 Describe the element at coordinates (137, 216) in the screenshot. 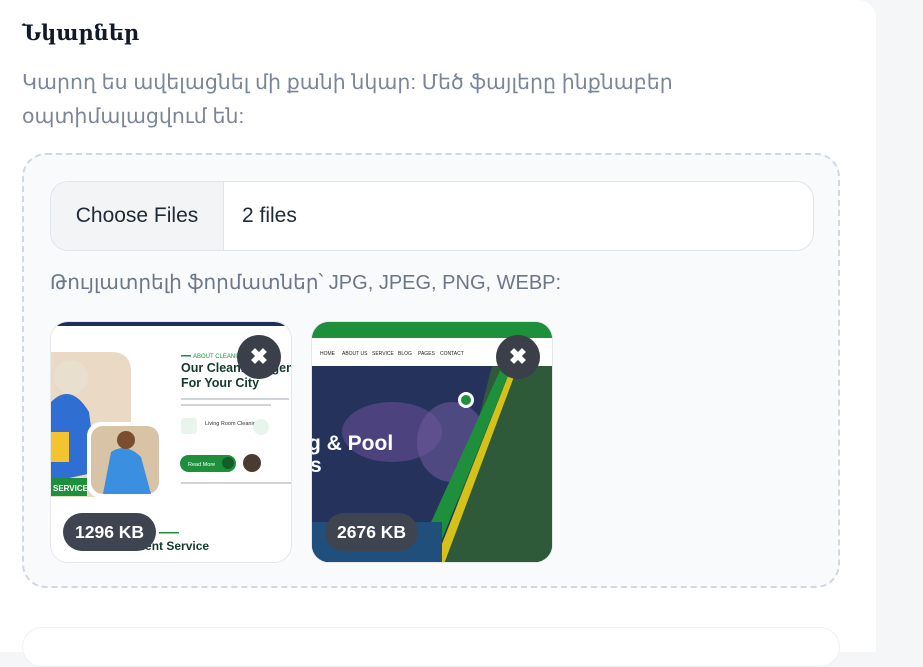

I see `choose-files-button: Choose Files` at that location.